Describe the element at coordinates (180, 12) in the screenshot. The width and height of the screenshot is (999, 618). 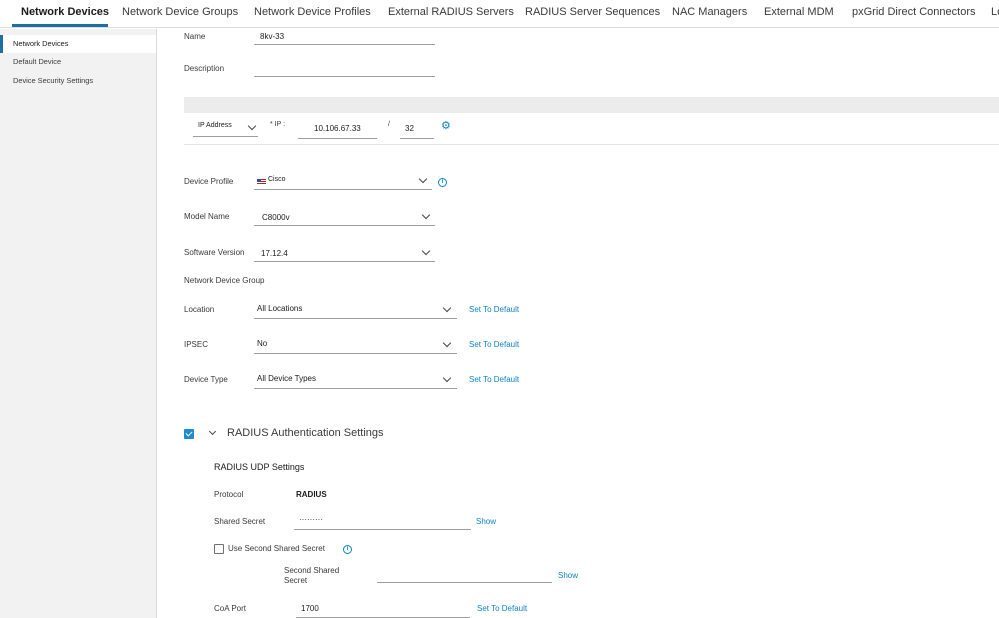
I see `tab-network-device-groups: Network Device Groups` at that location.